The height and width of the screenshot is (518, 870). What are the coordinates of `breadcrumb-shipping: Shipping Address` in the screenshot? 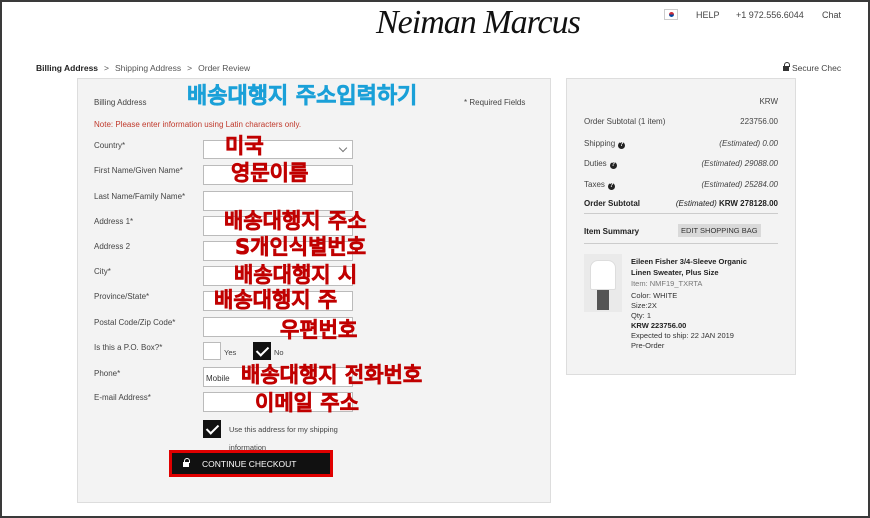 It's located at (148, 68).